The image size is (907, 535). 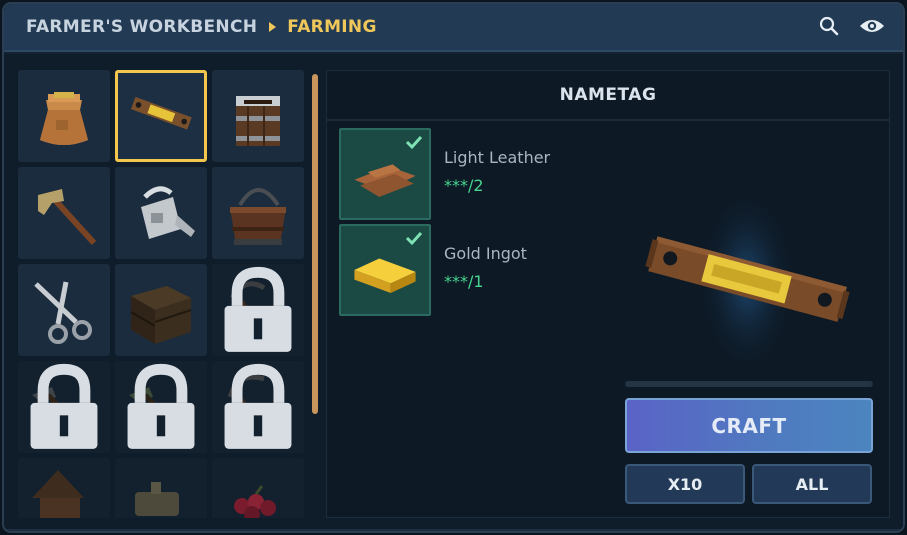 I want to click on ingredient-name: Gold Ingot, so click(x=485, y=253).